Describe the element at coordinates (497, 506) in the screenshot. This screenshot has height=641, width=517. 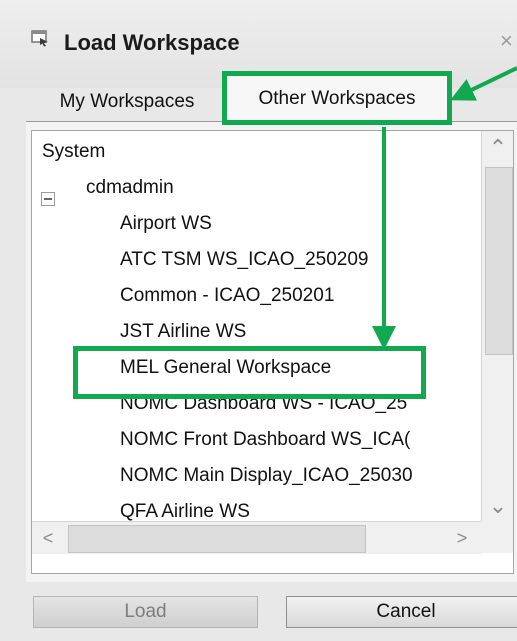
I see `scroll-down-icon: ⌄` at that location.